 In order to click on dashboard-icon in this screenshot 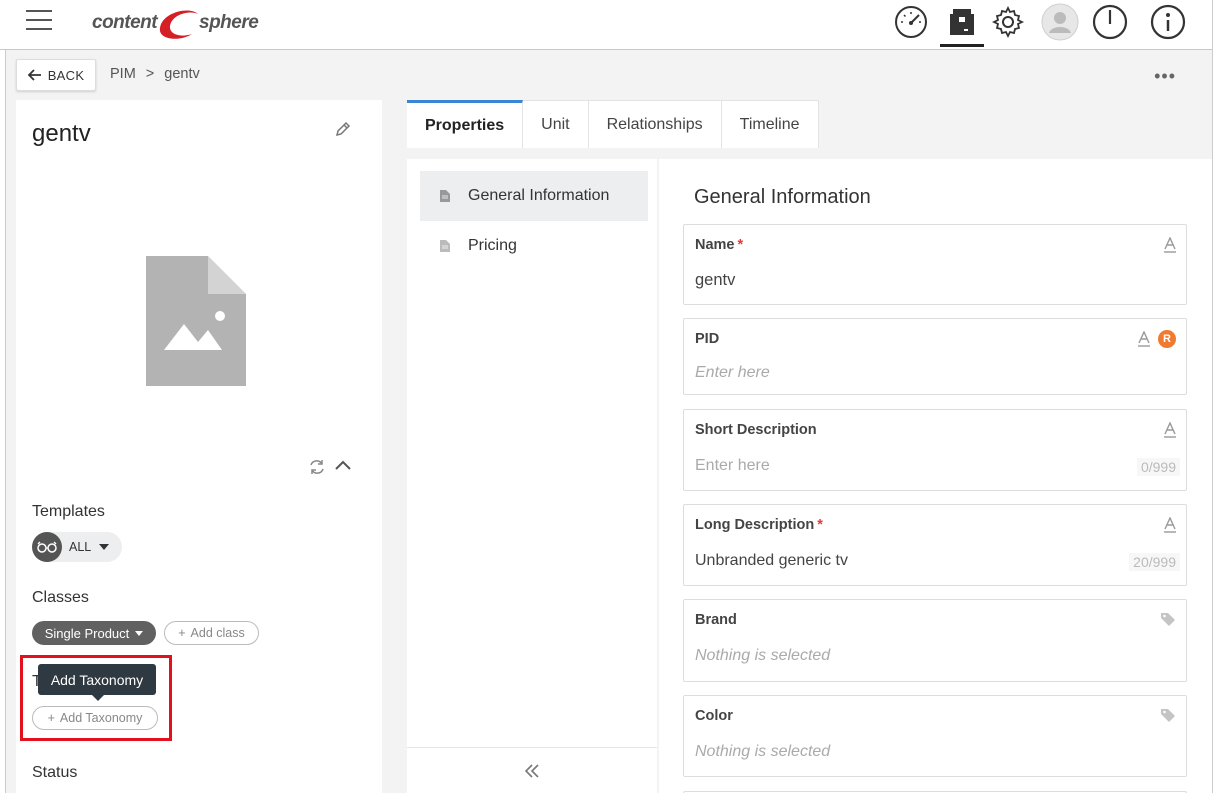, I will do `click(911, 22)`.